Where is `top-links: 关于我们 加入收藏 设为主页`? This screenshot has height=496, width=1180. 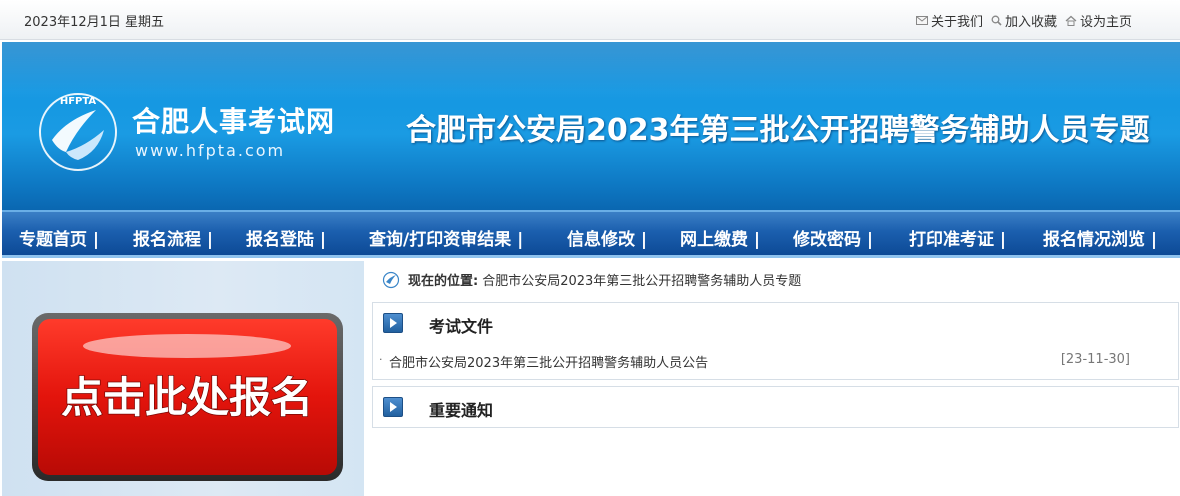 top-links: 关于我们 加入收藏 设为主页 is located at coordinates (1023, 20).